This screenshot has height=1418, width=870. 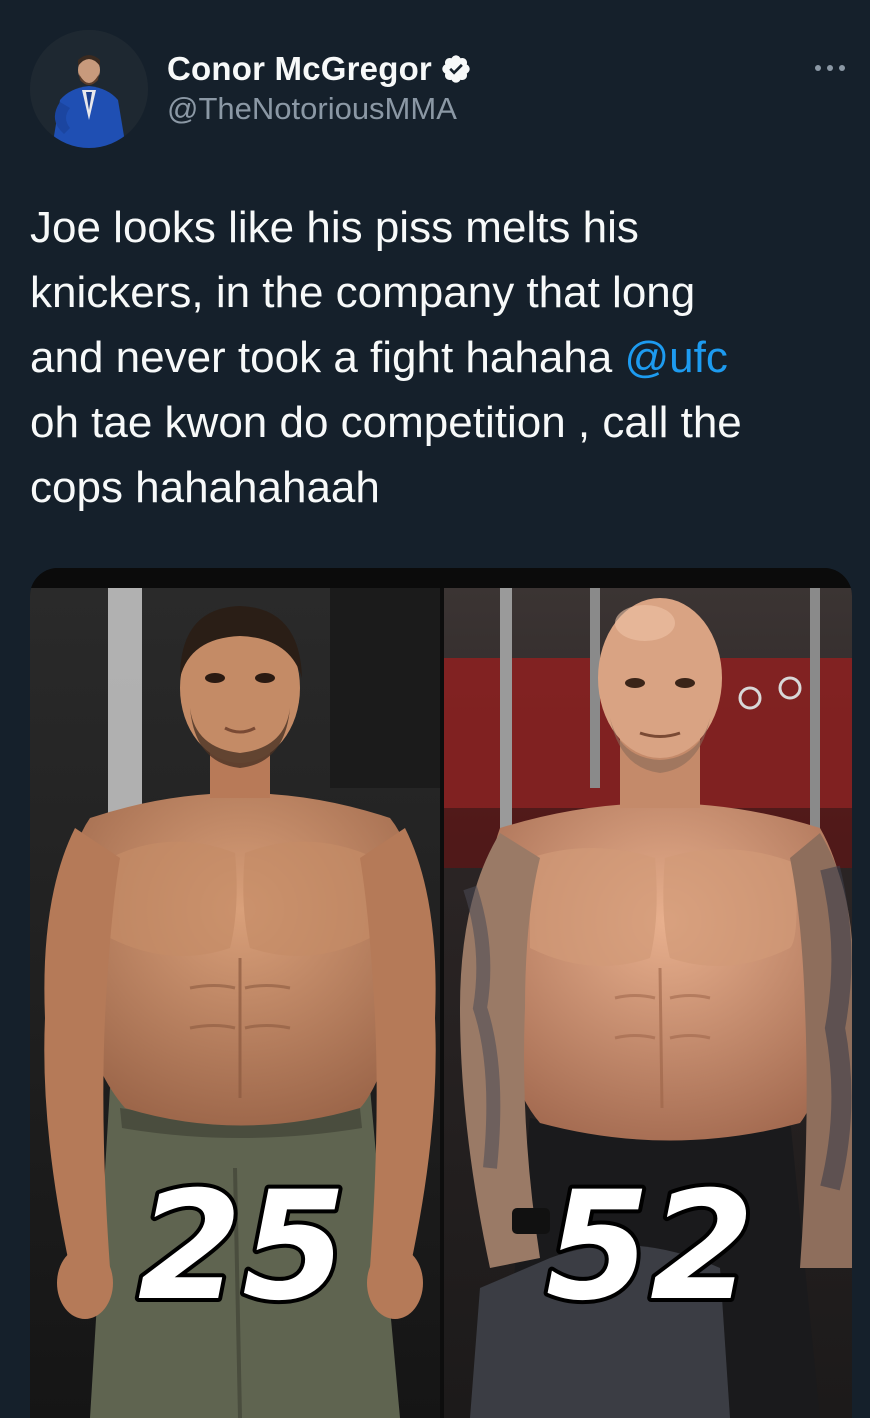 I want to click on right-age-text: 52, so click(x=650, y=1247).